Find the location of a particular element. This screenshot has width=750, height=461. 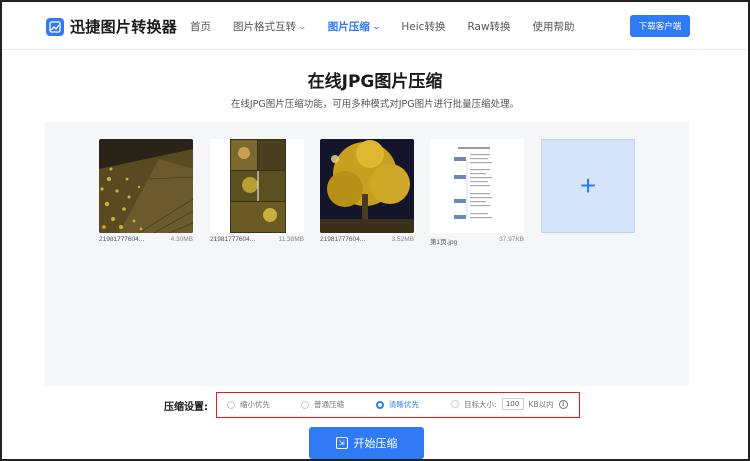

option-clarity-priority: 清晰优先 is located at coordinates (397, 404).